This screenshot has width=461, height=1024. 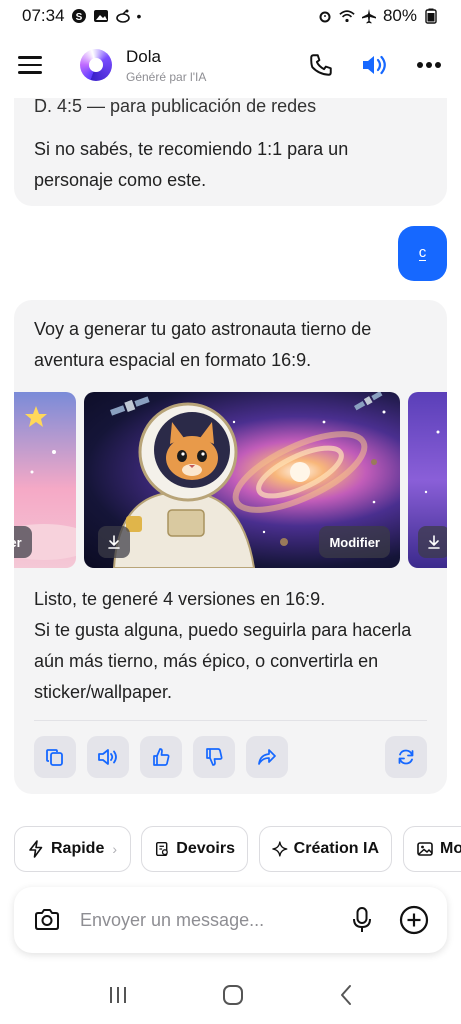 I want to click on microphone-icon, so click(x=362, y=920).